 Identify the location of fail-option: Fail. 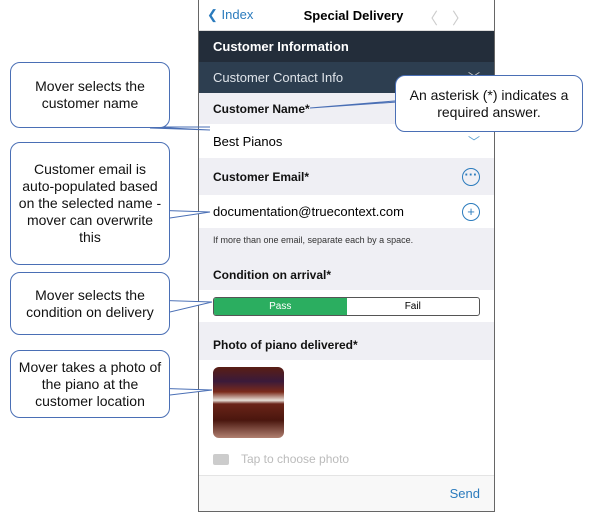
(413, 306).